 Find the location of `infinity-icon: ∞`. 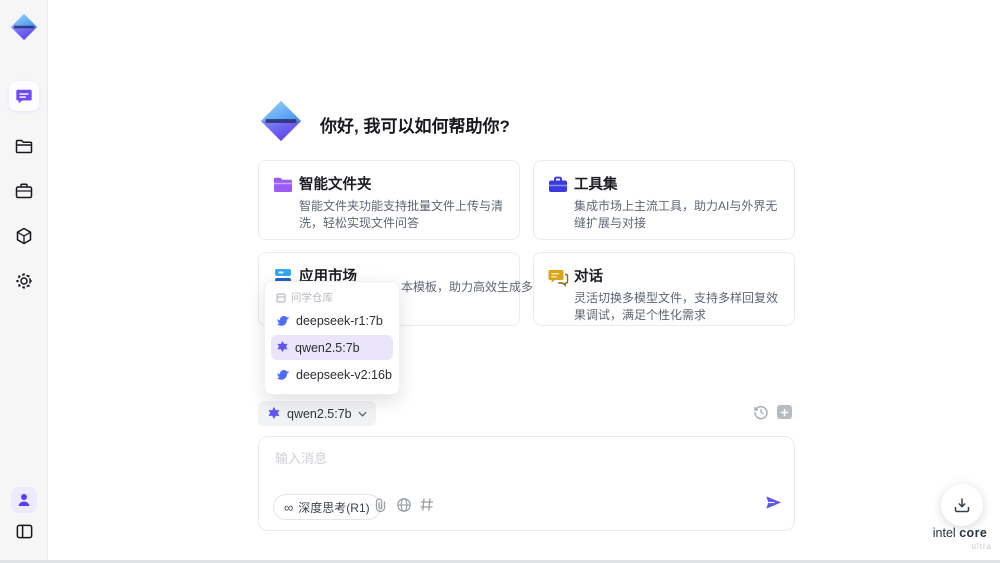

infinity-icon: ∞ is located at coordinates (289, 507).